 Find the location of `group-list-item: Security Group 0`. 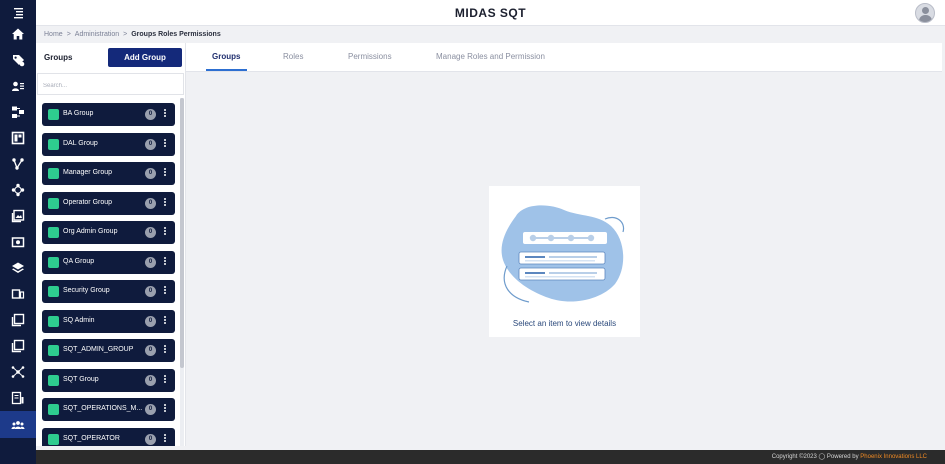

group-list-item: Security Group 0 is located at coordinates (108, 291).